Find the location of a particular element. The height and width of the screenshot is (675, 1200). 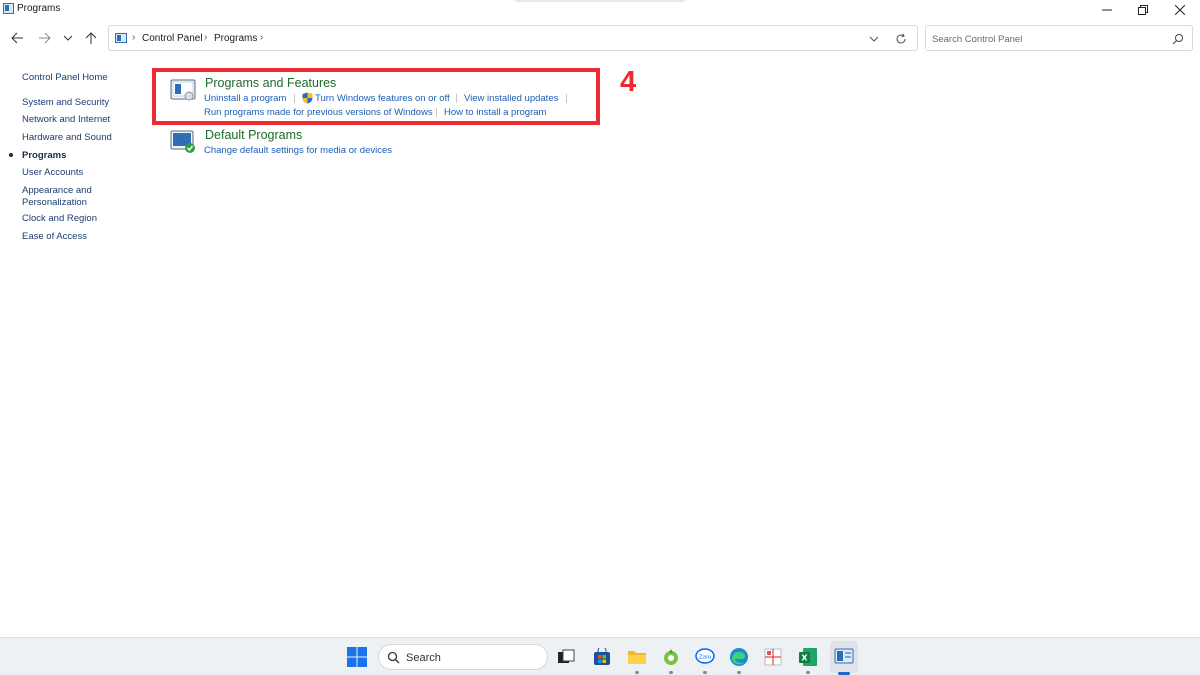

start-button is located at coordinates (357, 657).